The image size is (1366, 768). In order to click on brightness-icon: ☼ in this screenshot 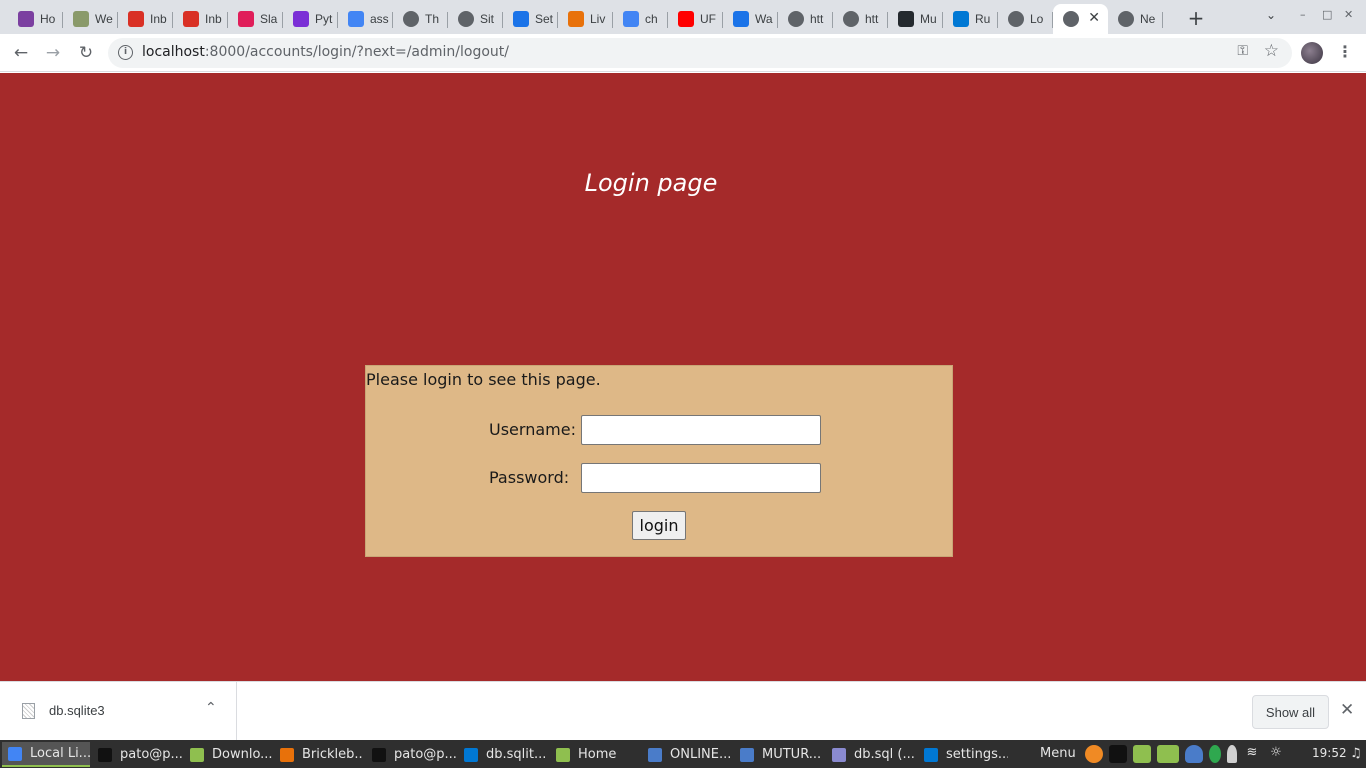, I will do `click(1276, 754)`.